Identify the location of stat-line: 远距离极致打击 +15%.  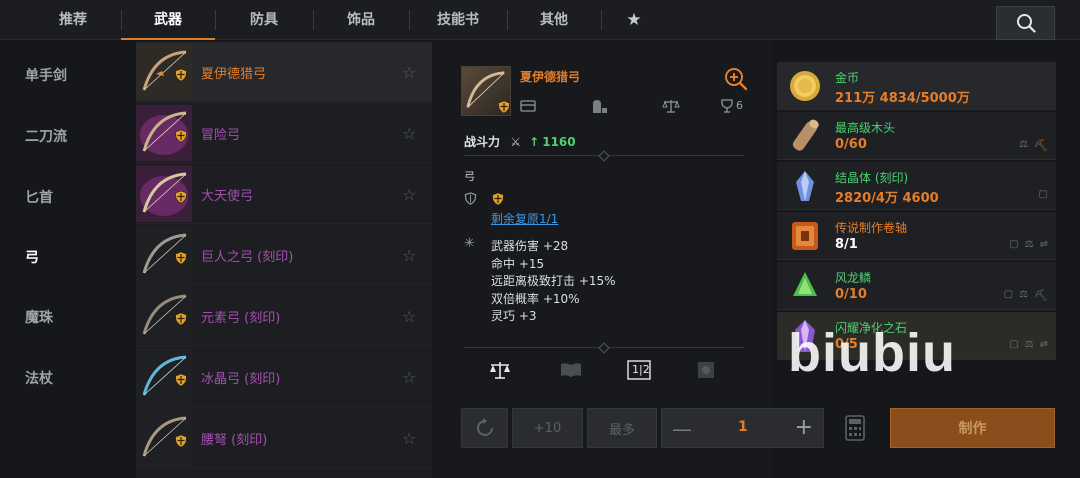
(553, 281).